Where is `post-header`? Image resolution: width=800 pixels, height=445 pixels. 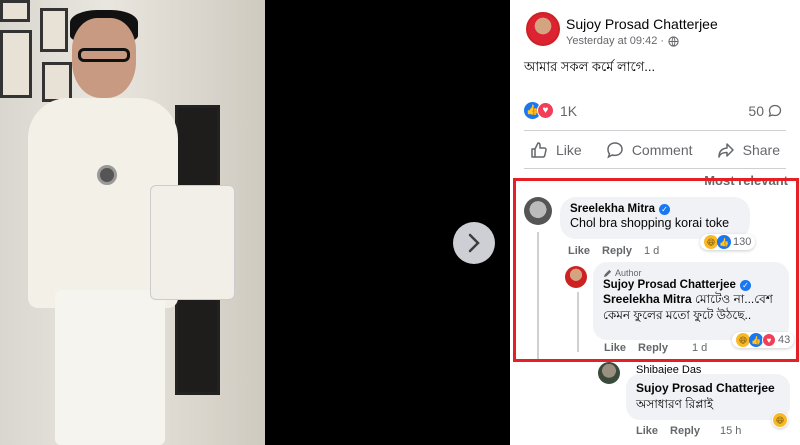
post-header is located at coordinates (543, 29).